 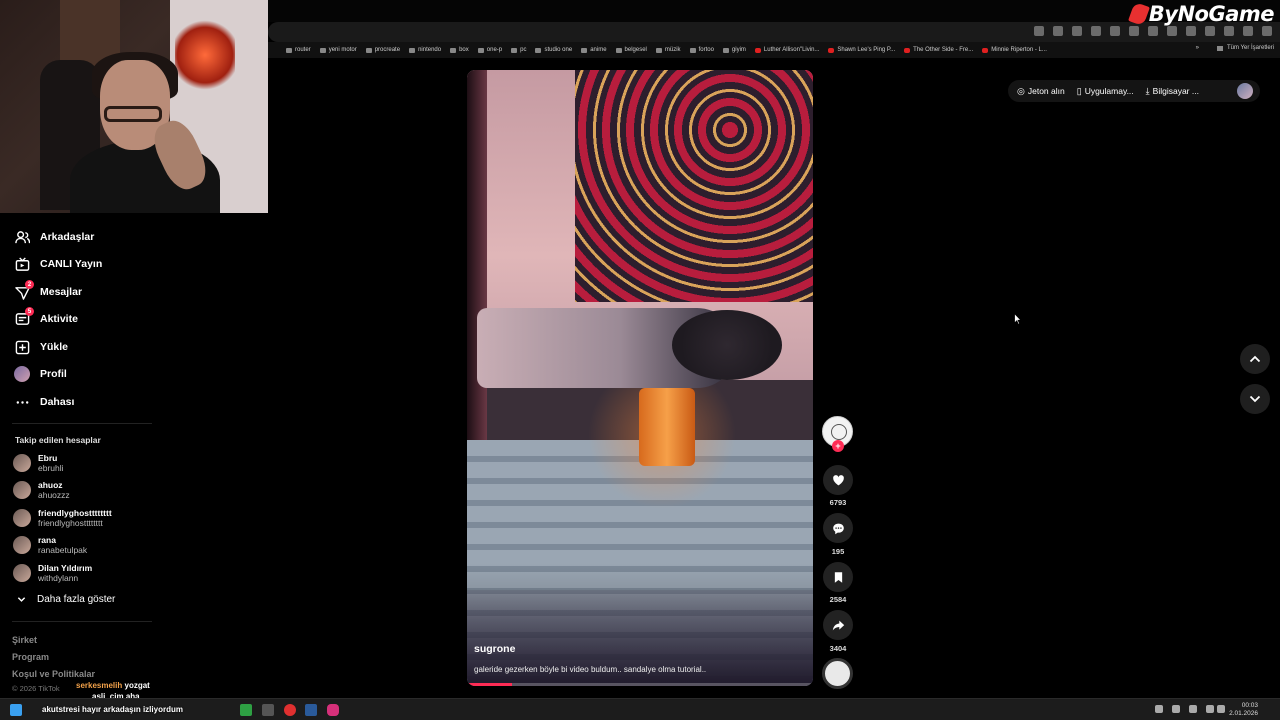 I want to click on share-button, so click(x=838, y=625).